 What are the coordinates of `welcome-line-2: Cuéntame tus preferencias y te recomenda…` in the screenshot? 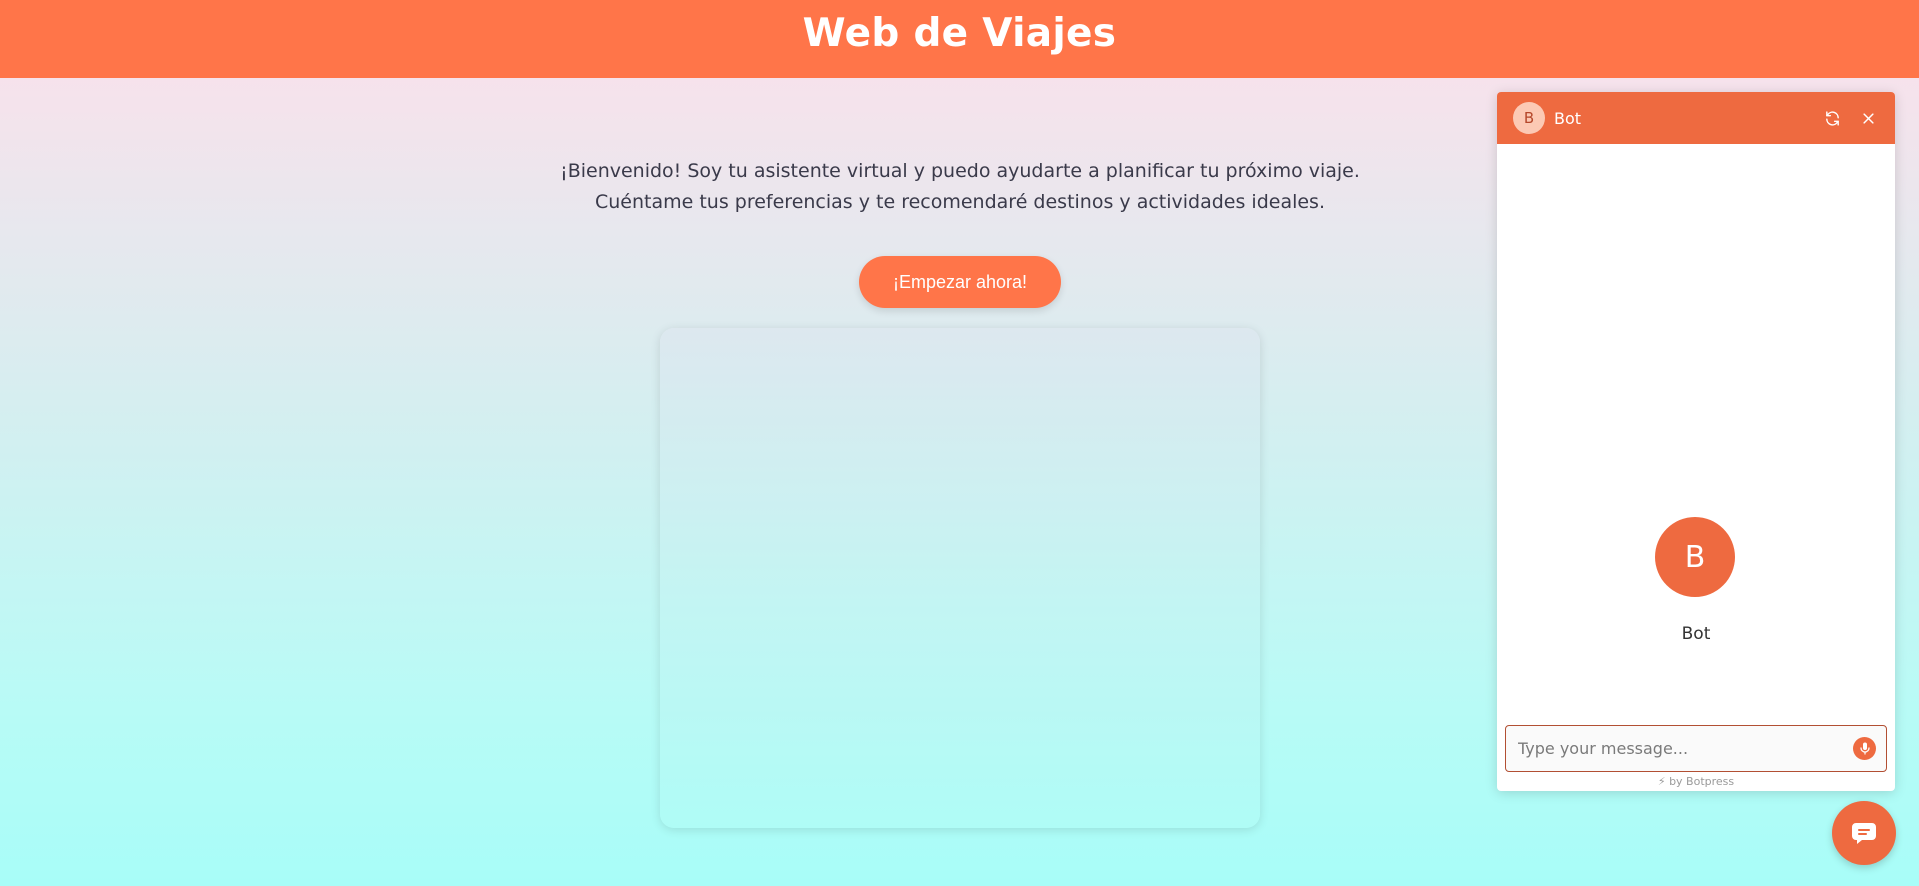 It's located at (959, 202).